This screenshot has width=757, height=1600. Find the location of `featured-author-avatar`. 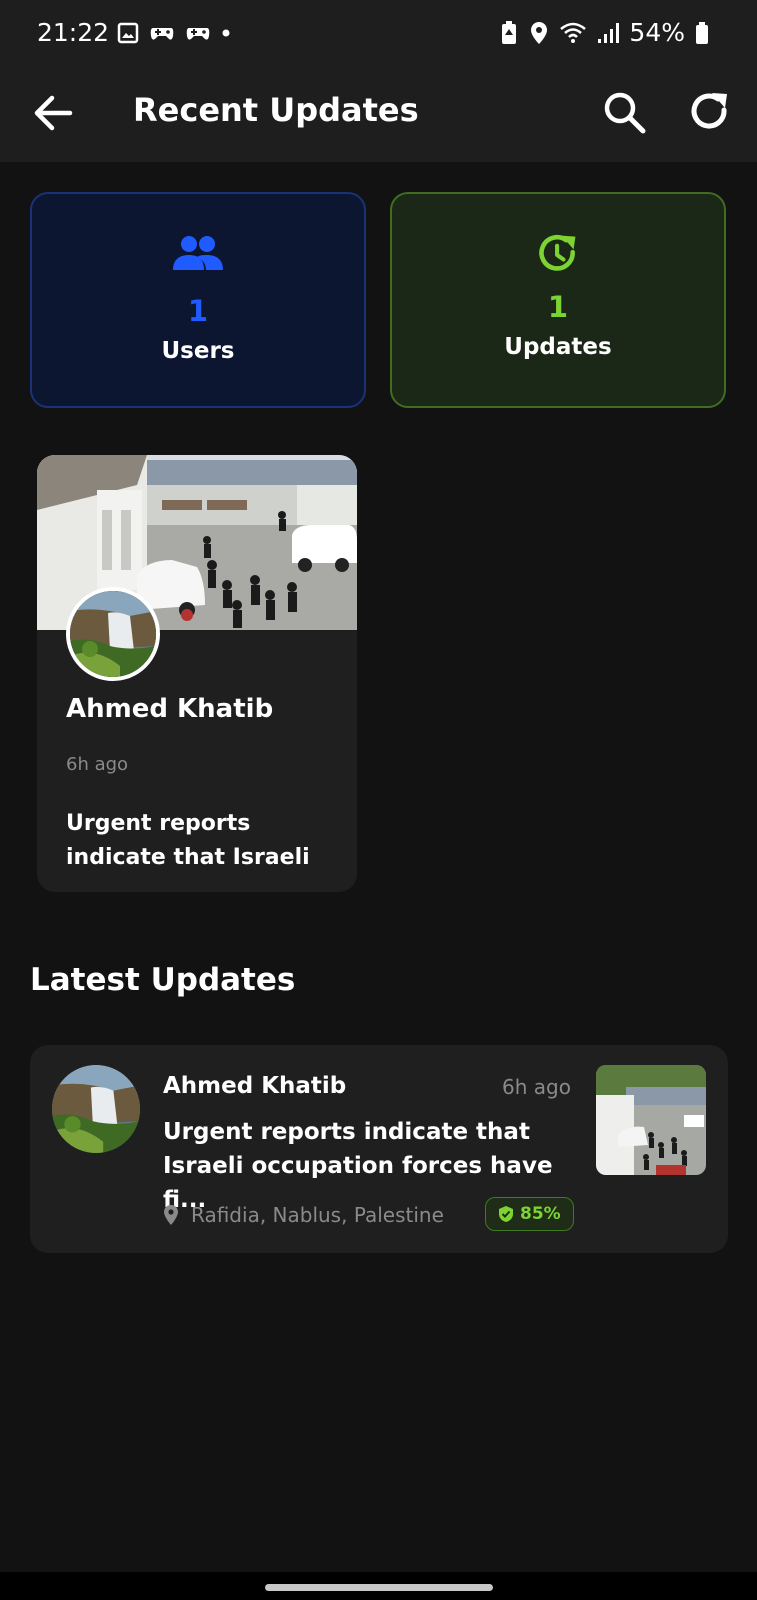

featured-author-avatar is located at coordinates (113, 634).